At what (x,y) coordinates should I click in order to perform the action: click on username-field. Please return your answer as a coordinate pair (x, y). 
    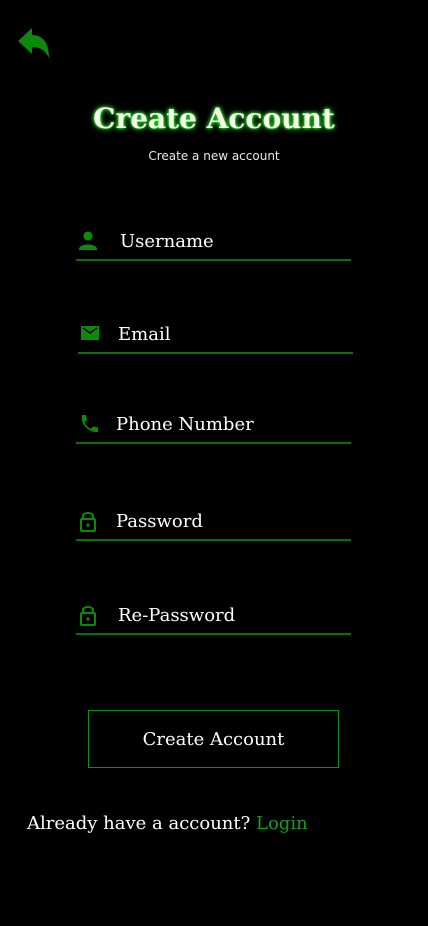
    Looking at the image, I should click on (213, 243).